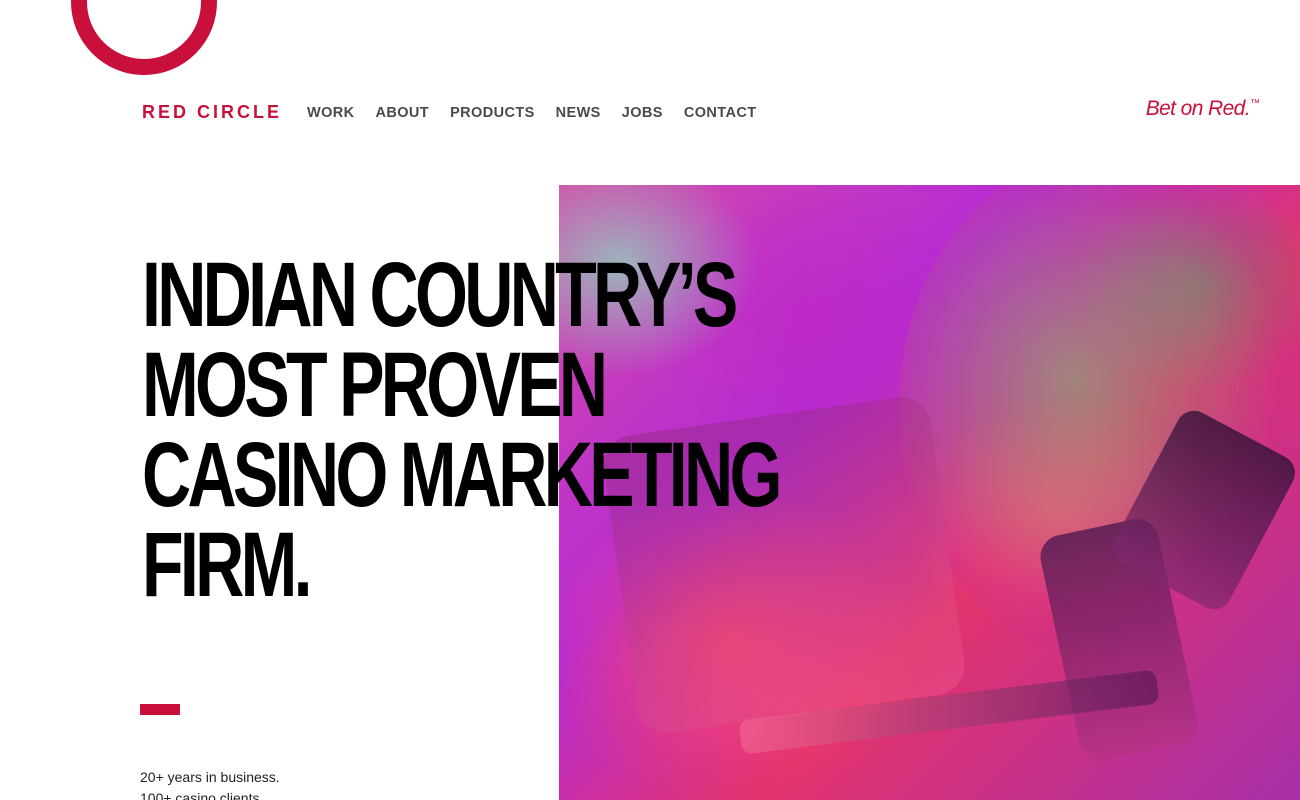 Image resolution: width=1300 pixels, height=800 pixels. Describe the element at coordinates (462, 475) in the screenshot. I see `headline-line: CASINO MARKETING` at that location.